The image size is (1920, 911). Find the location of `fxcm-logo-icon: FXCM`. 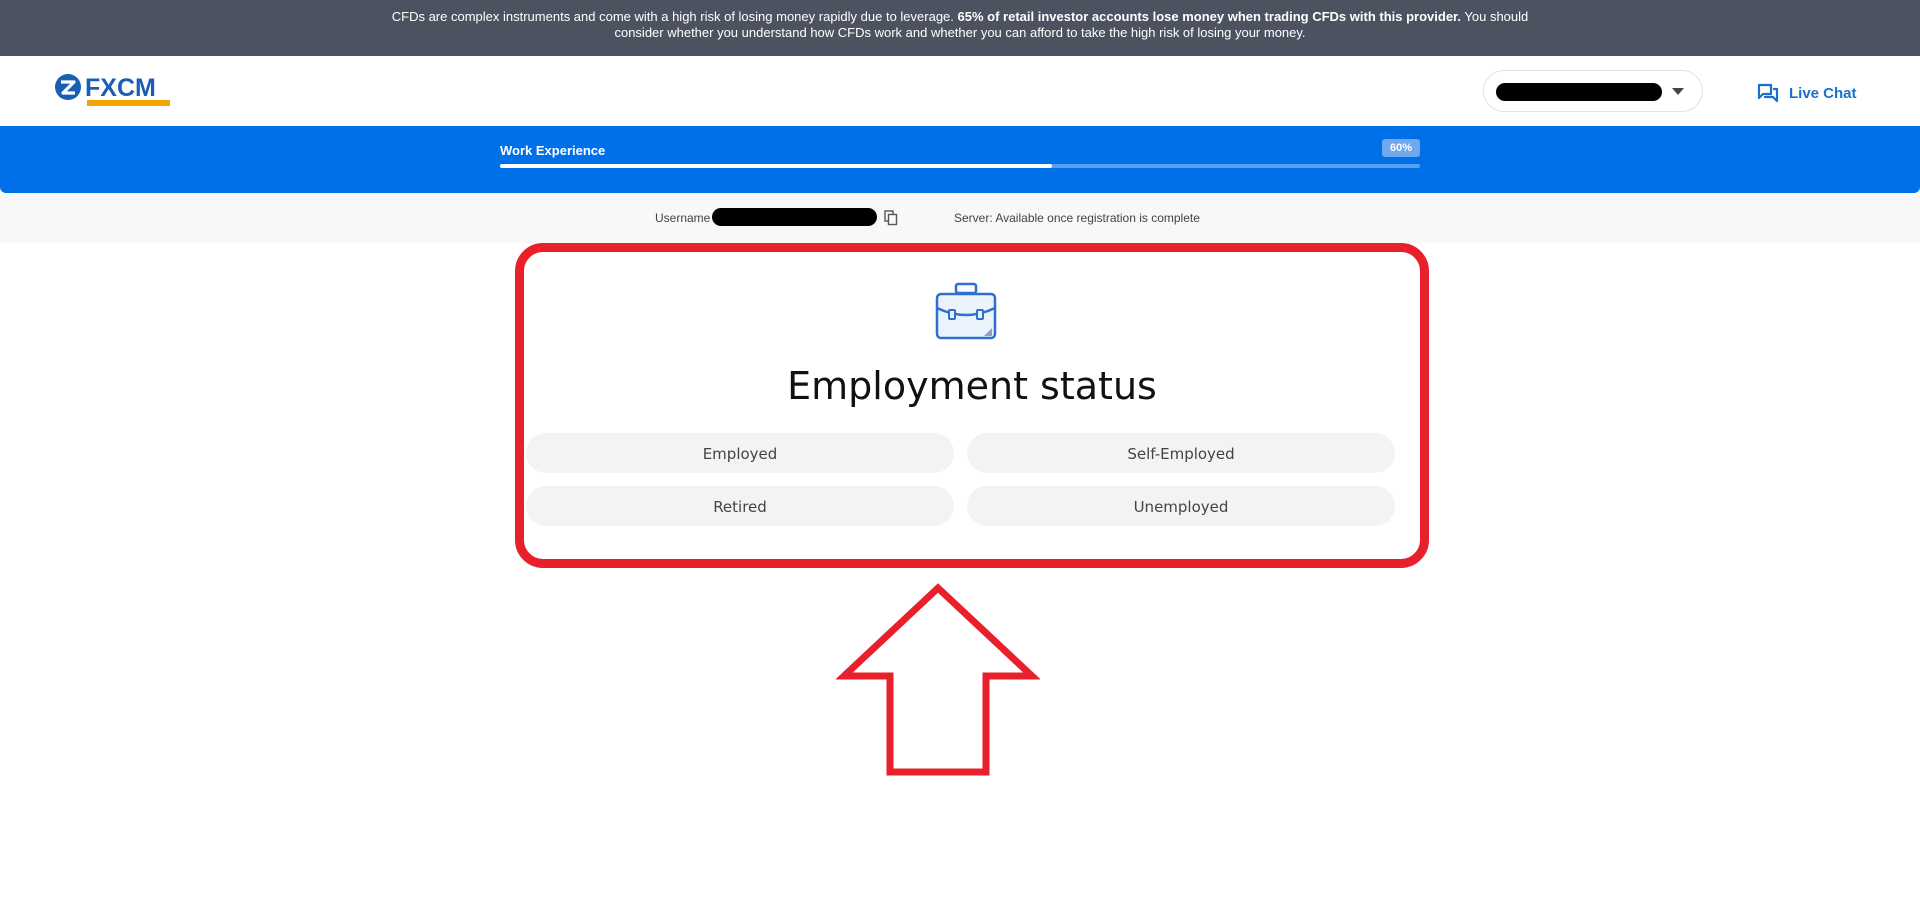

fxcm-logo-icon: FXCM is located at coordinates (112, 90).